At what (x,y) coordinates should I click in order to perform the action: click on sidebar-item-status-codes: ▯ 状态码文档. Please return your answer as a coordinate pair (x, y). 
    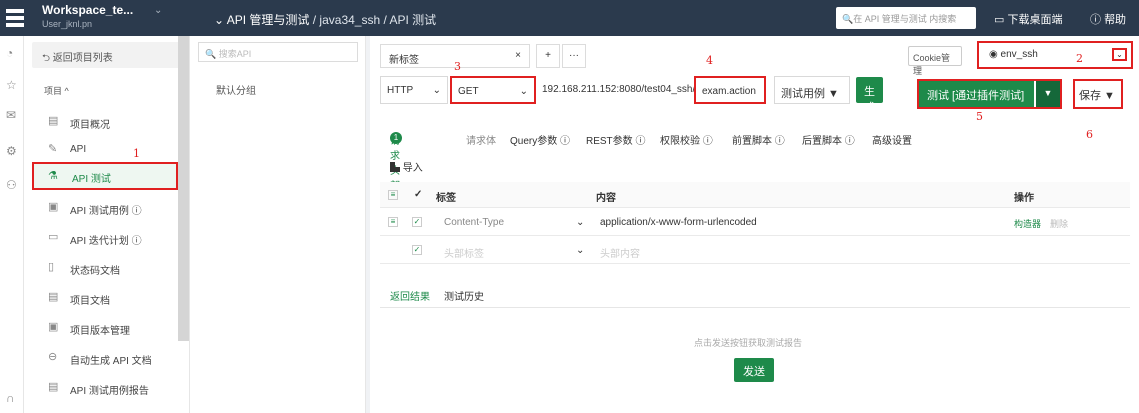
    Looking at the image, I should click on (105, 268).